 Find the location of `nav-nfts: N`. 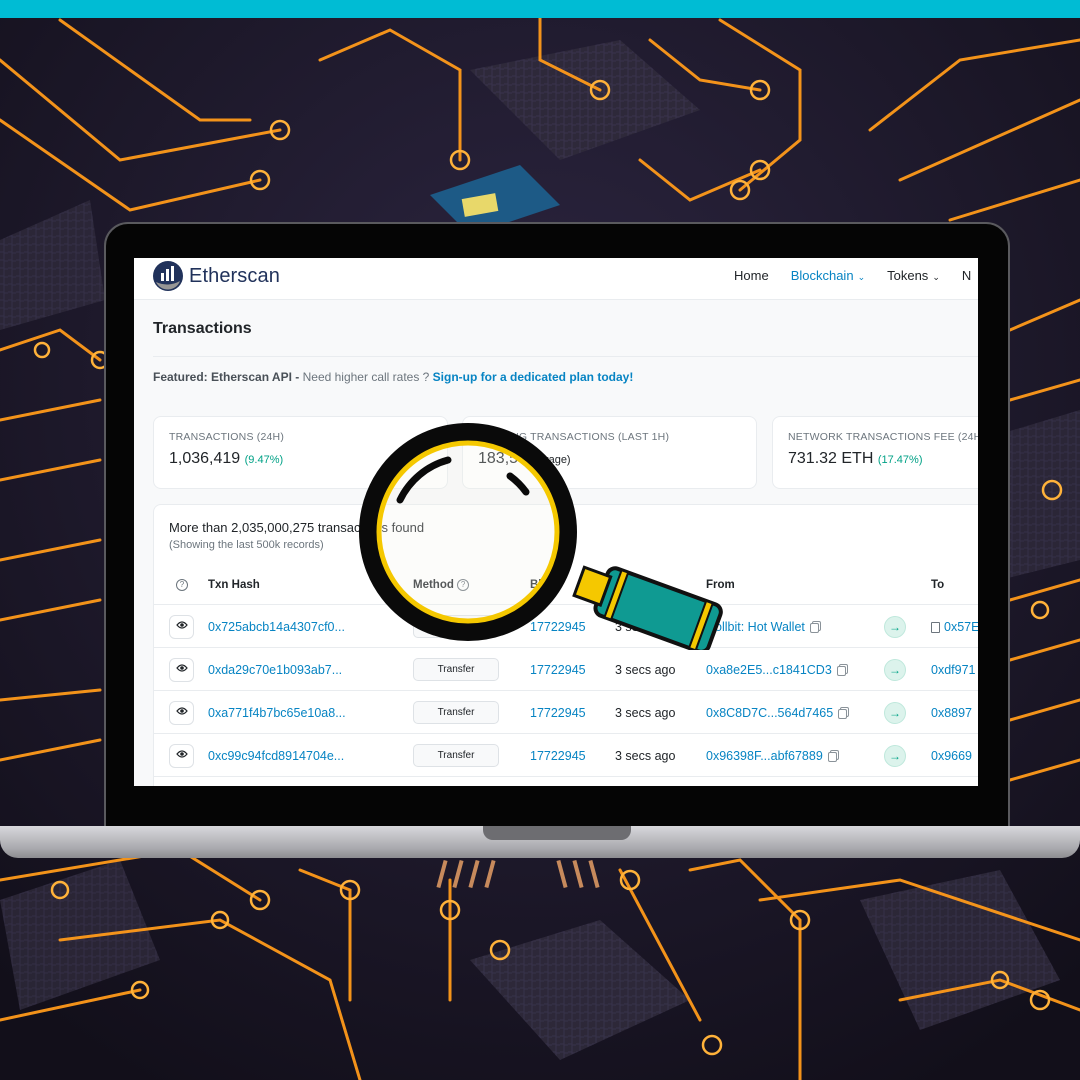

nav-nfts: N is located at coordinates (966, 275).